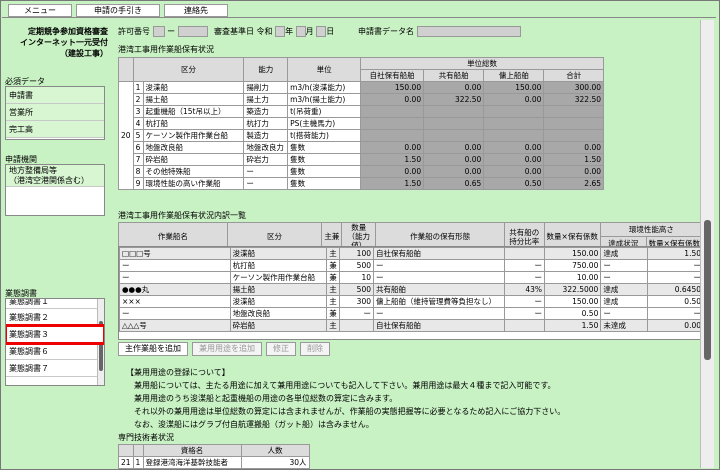 The image size is (720, 470). What do you see at coordinates (274, 31) in the screenshot?
I see `base-date: 審査基準日 令和 年 月 日` at bounding box center [274, 31].